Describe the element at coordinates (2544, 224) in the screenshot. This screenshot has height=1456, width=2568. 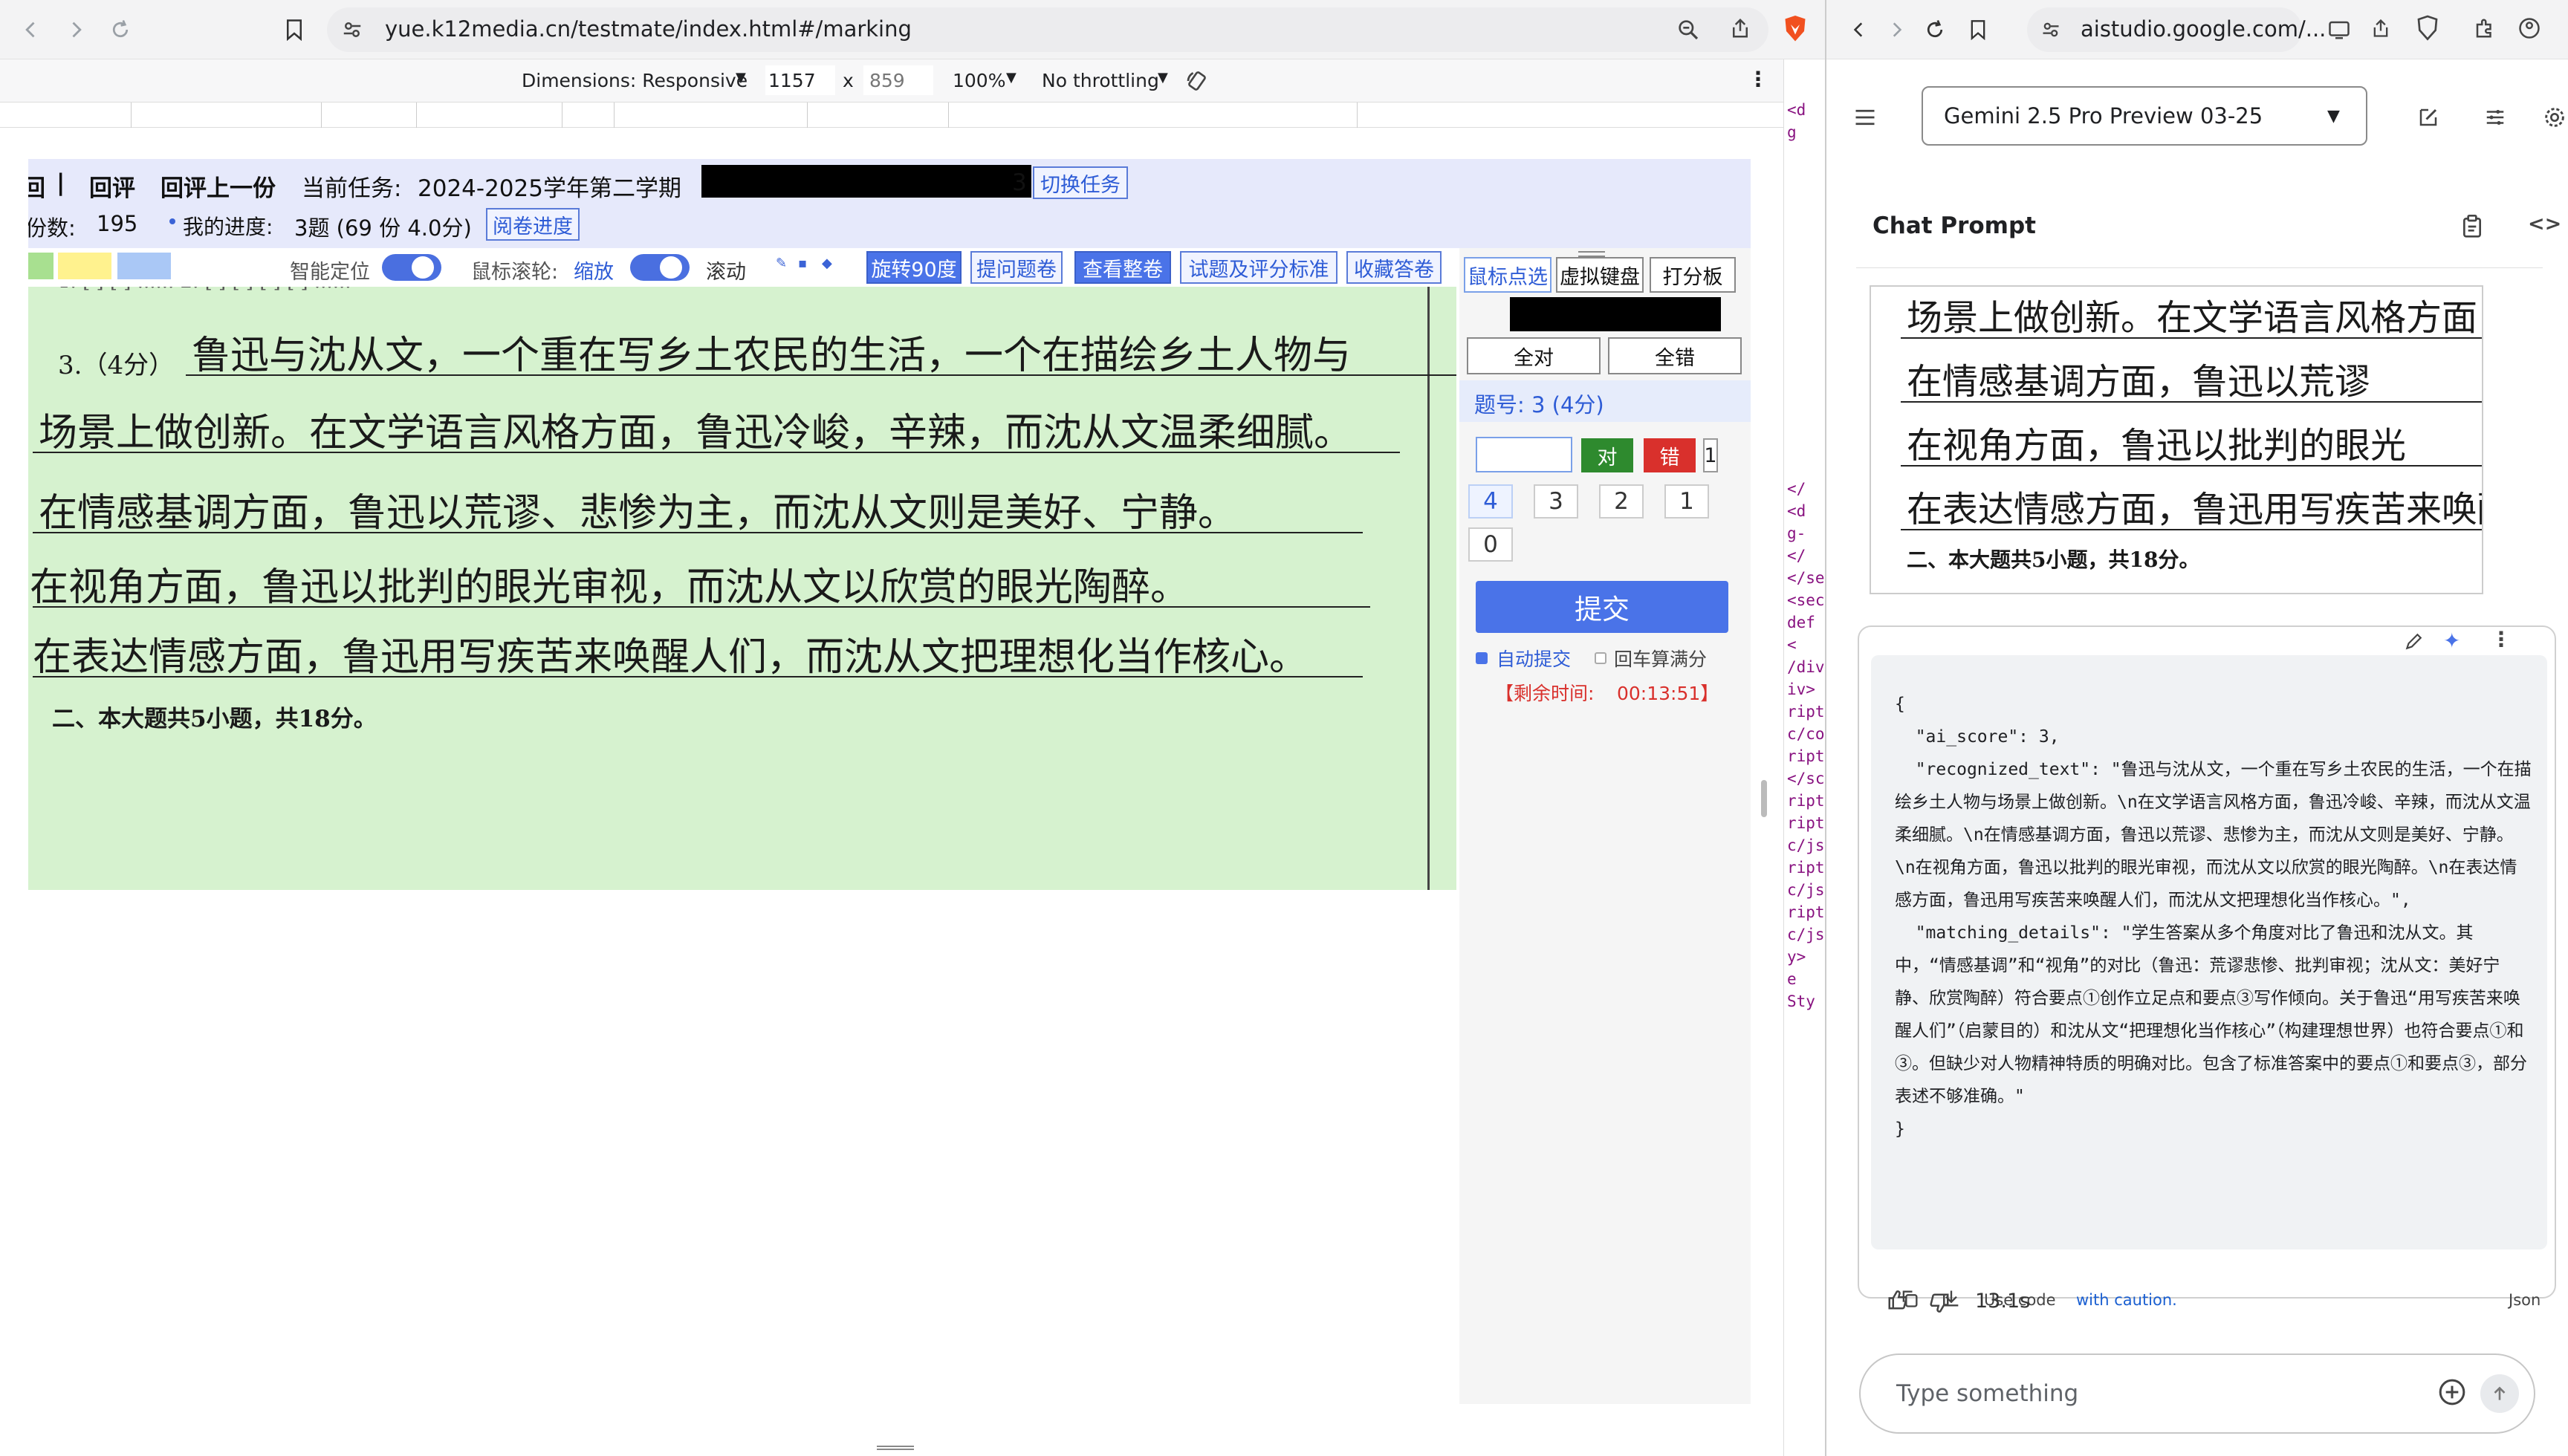
I see `code-icon: <>` at that location.